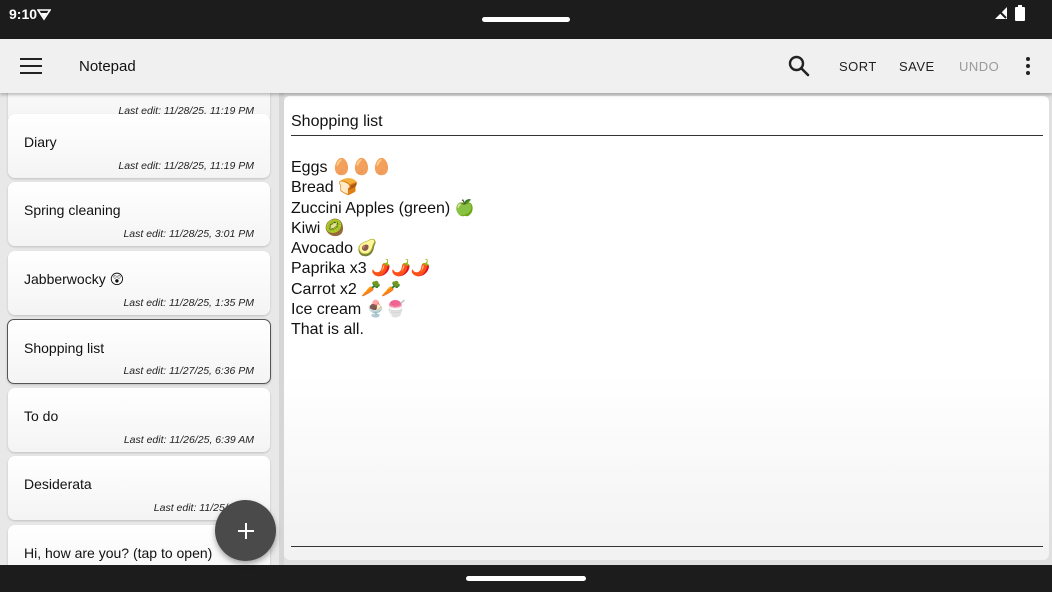 The width and height of the screenshot is (1052, 592). I want to click on plus-icon, so click(245, 530).